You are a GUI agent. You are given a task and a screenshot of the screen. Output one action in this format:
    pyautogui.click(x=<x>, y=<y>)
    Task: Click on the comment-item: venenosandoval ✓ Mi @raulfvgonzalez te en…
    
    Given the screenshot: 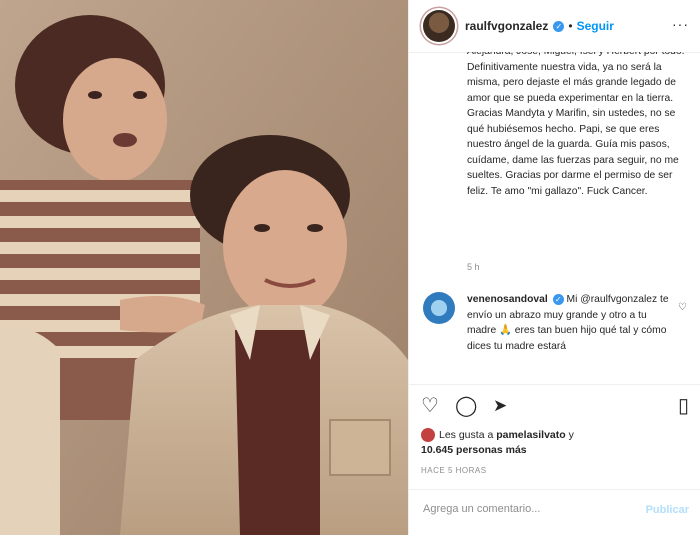 What is the action you would take?
    pyautogui.click(x=559, y=338)
    